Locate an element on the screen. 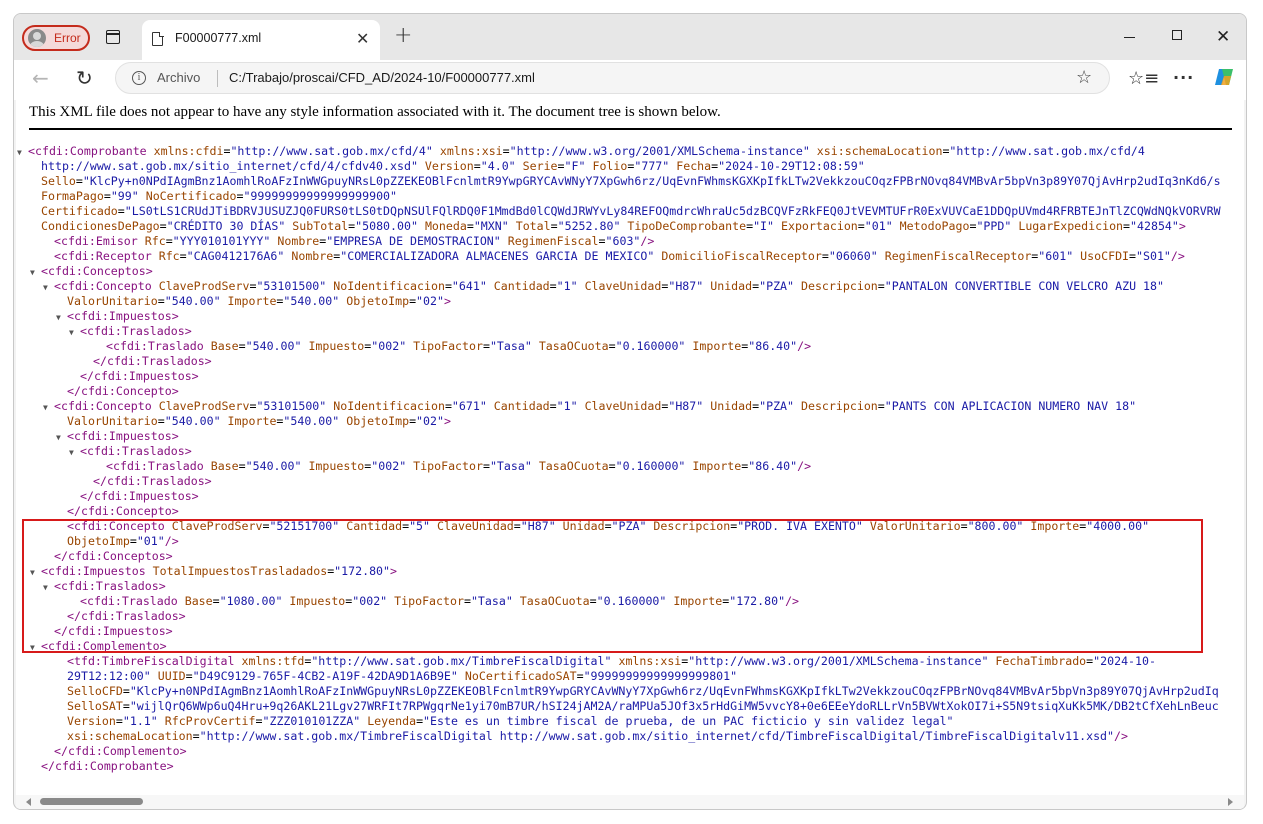 This screenshot has width=1263, height=824. xml-token: ClaveUnidad is located at coordinates (619, 286).